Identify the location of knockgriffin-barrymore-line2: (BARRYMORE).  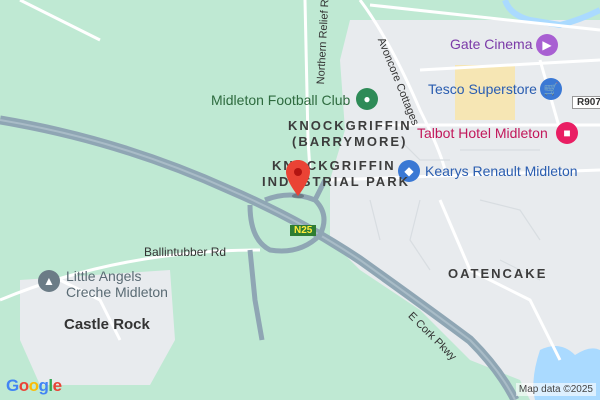
(350, 141).